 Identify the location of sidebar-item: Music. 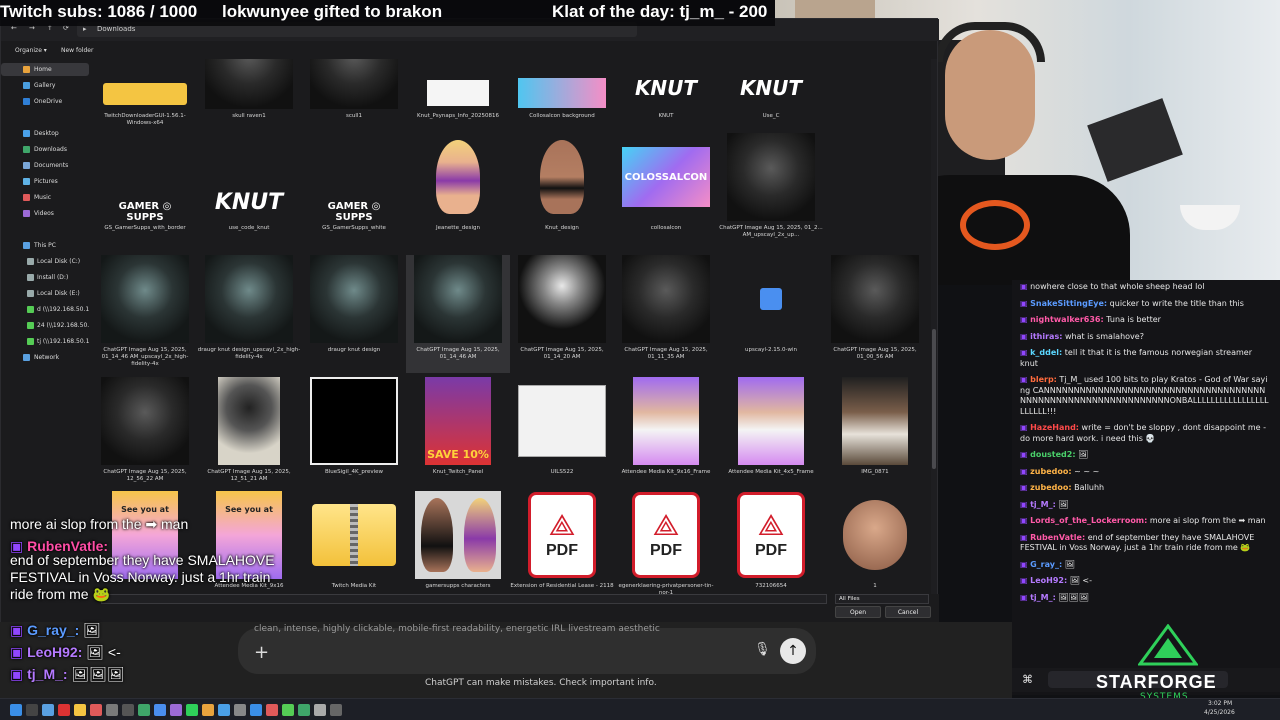
(45, 197).